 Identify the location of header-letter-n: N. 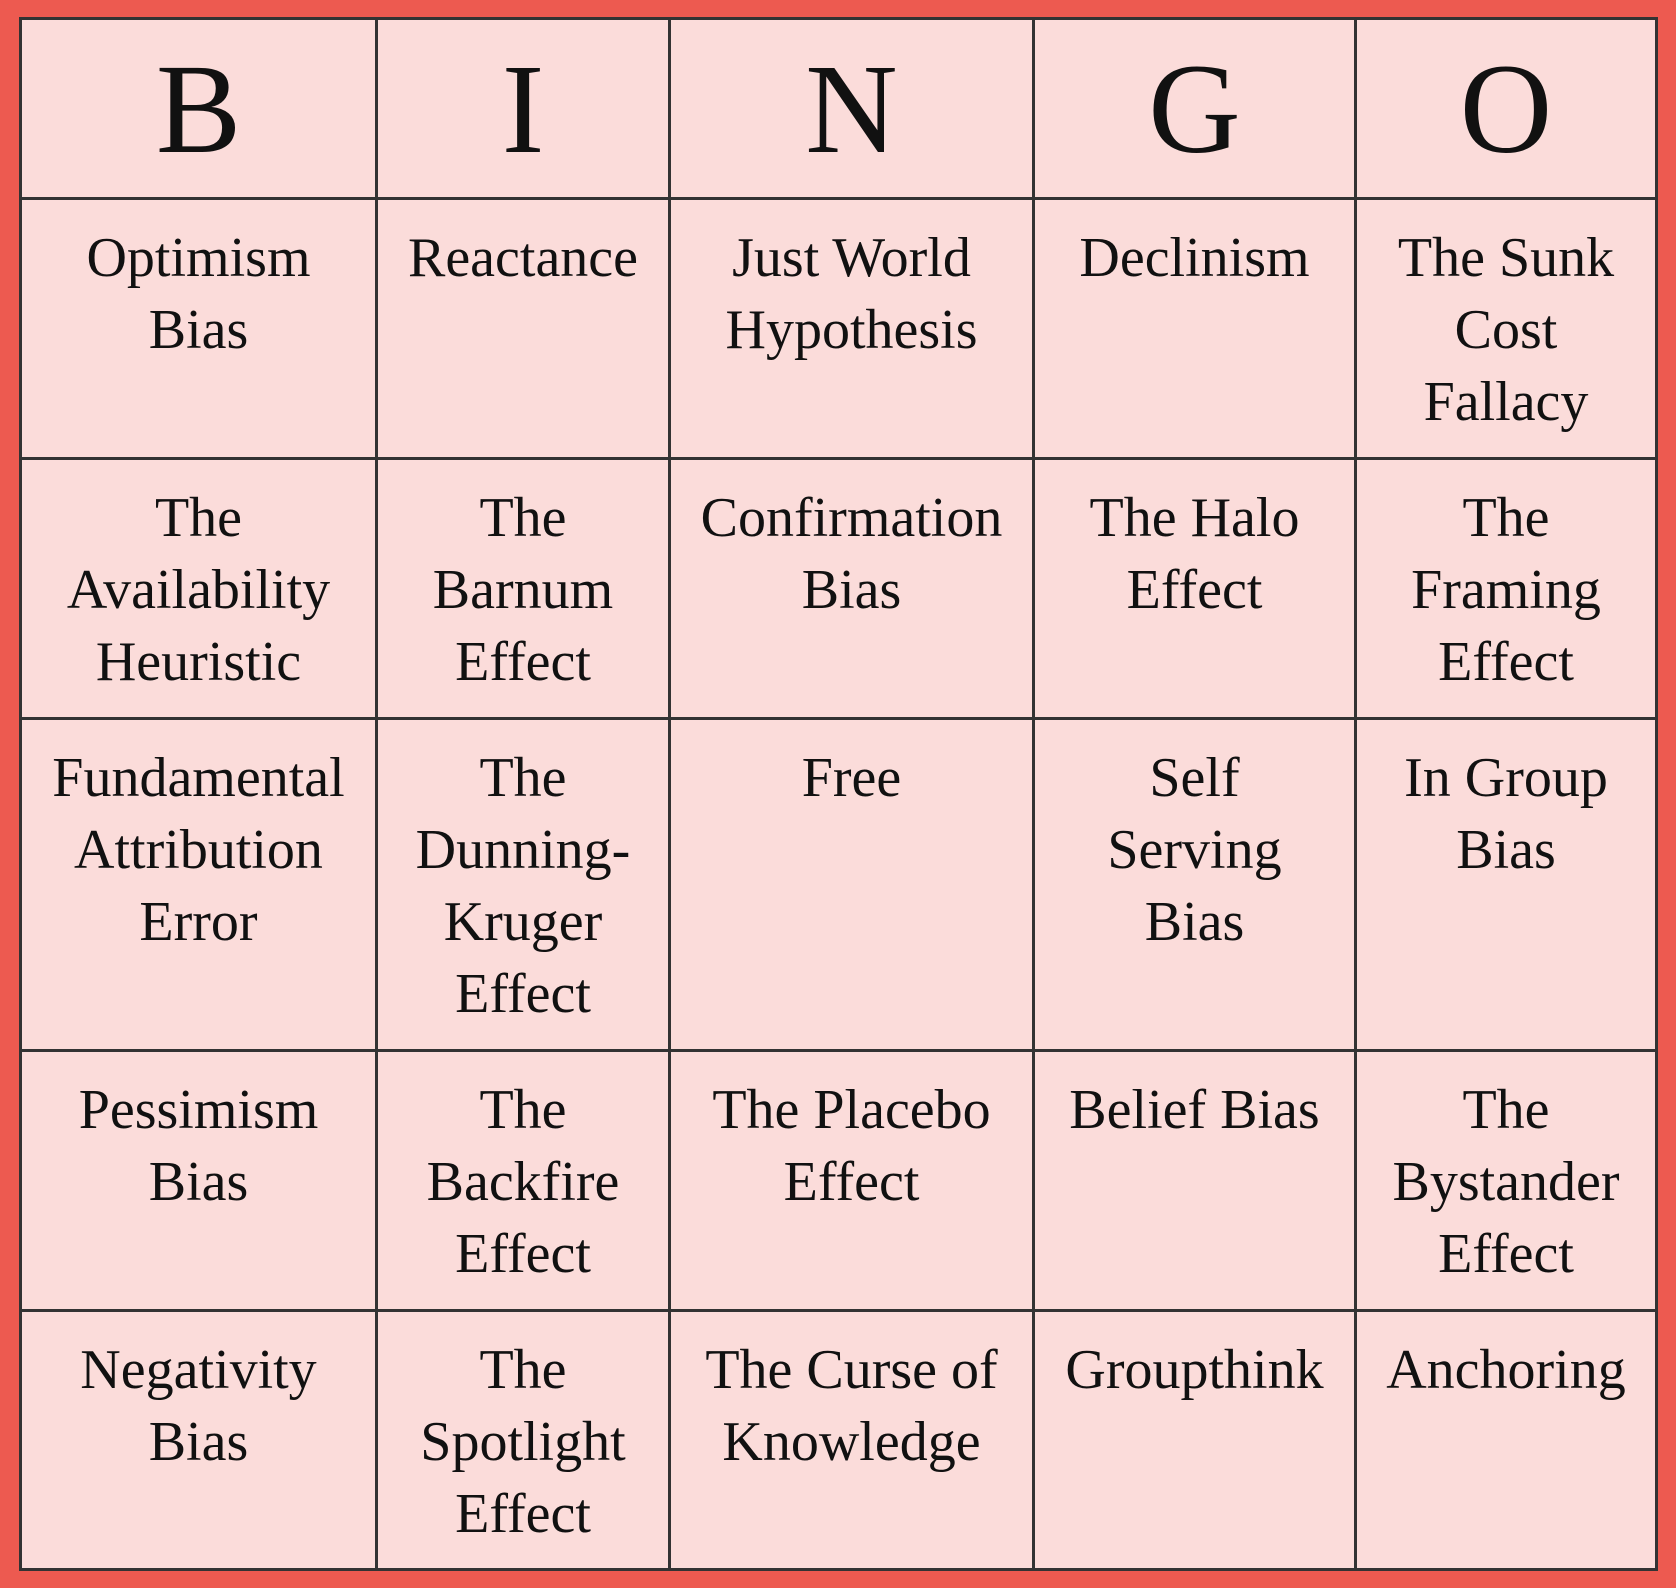
(851, 108).